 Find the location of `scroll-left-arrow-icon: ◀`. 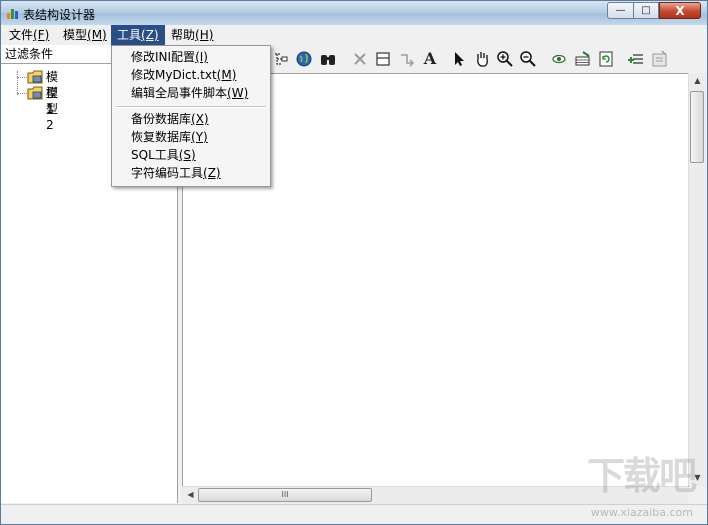

scroll-left-arrow-icon: ◀ is located at coordinates (190, 495).